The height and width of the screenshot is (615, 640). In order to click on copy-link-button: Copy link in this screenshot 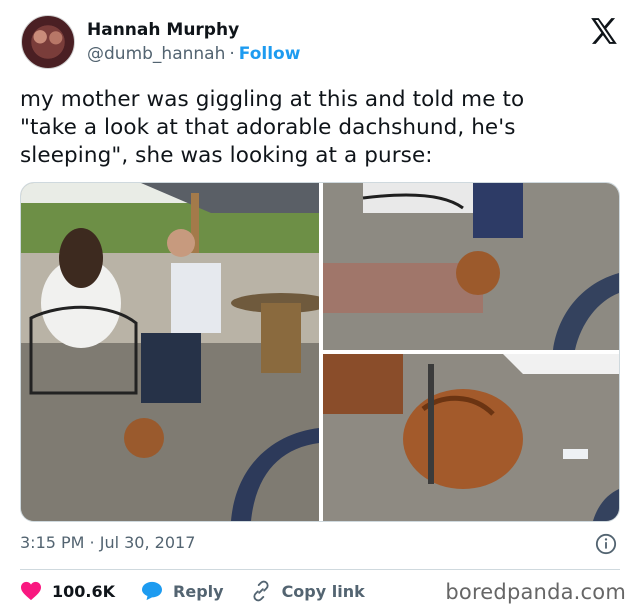, I will do `click(307, 591)`.